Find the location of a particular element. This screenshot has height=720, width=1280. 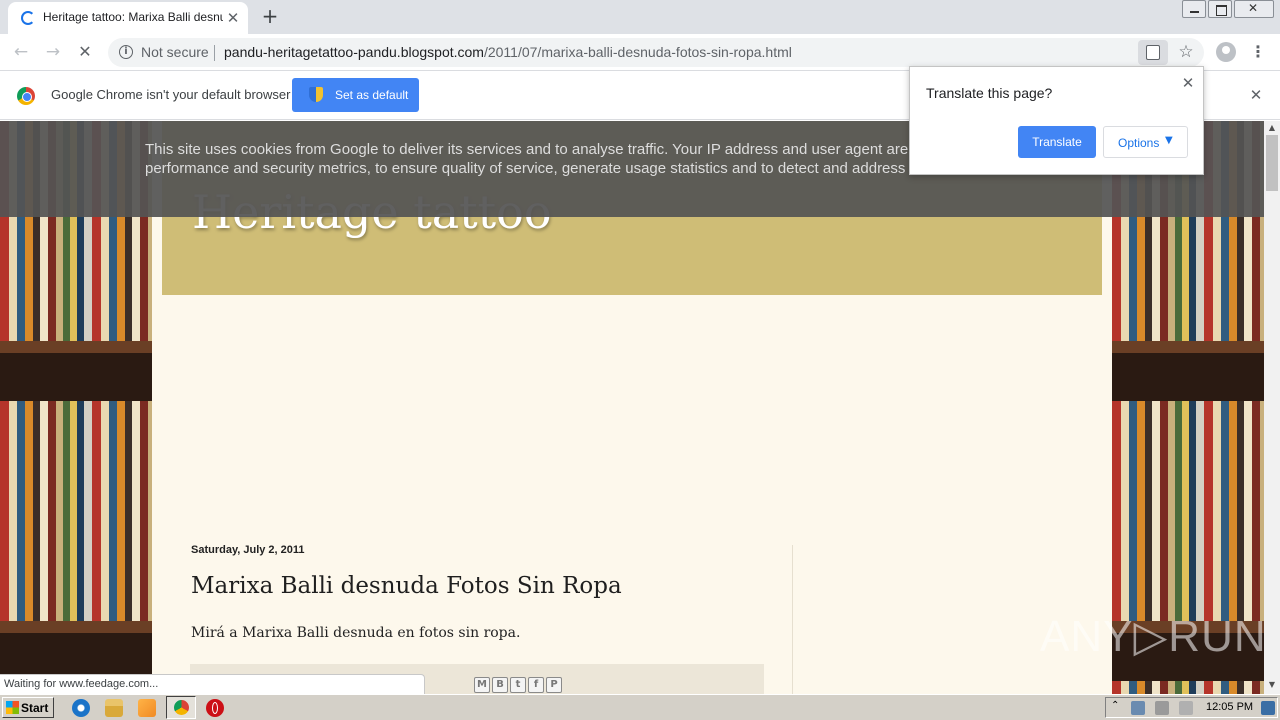

taskbar-clock: 12:05 PM is located at coordinates (1229, 707).